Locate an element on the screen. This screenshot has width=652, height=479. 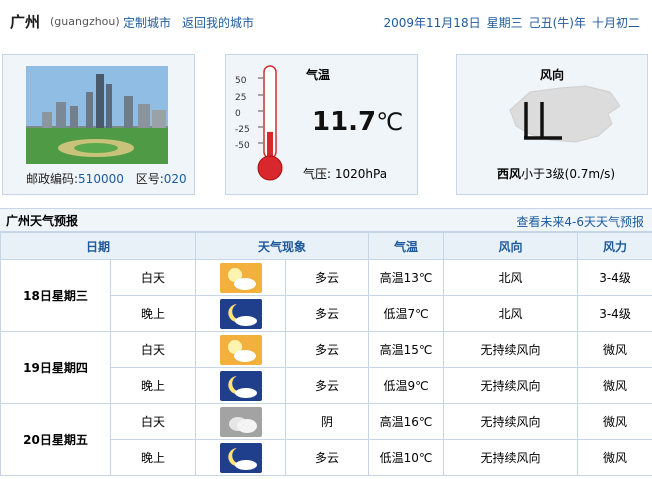
temp: 低温9℃ is located at coordinates (406, 385).